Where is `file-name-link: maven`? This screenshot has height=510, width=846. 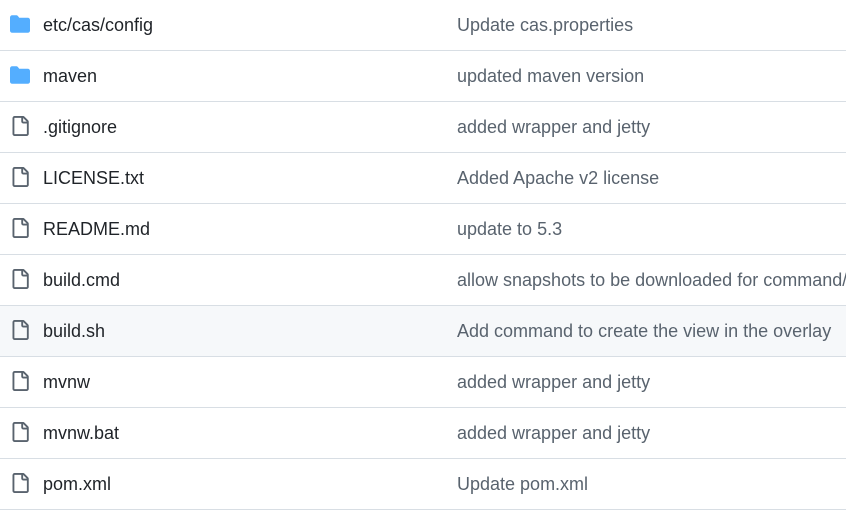 file-name-link: maven is located at coordinates (70, 76).